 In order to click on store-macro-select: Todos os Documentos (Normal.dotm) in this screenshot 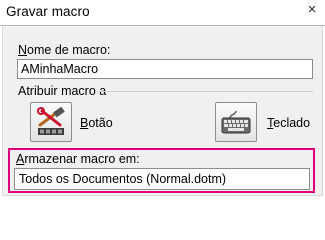, I will do `click(162, 179)`.